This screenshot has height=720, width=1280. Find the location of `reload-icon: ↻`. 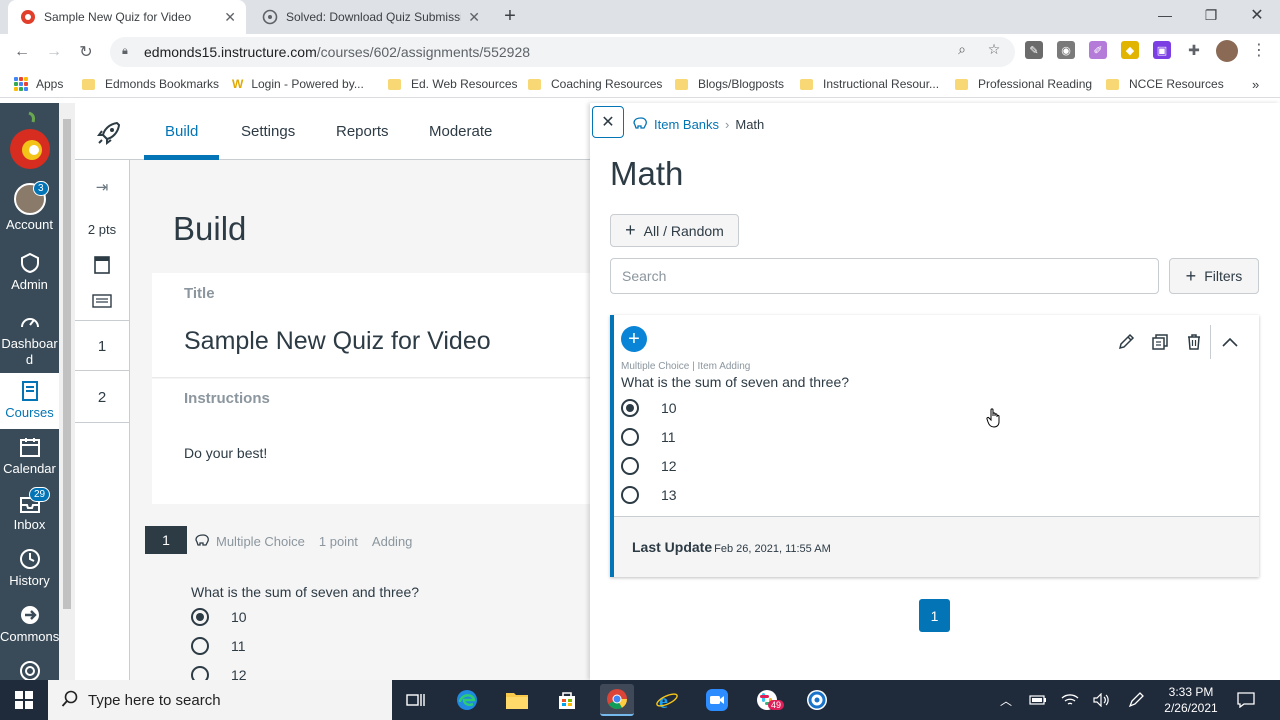

reload-icon: ↻ is located at coordinates (86, 52).